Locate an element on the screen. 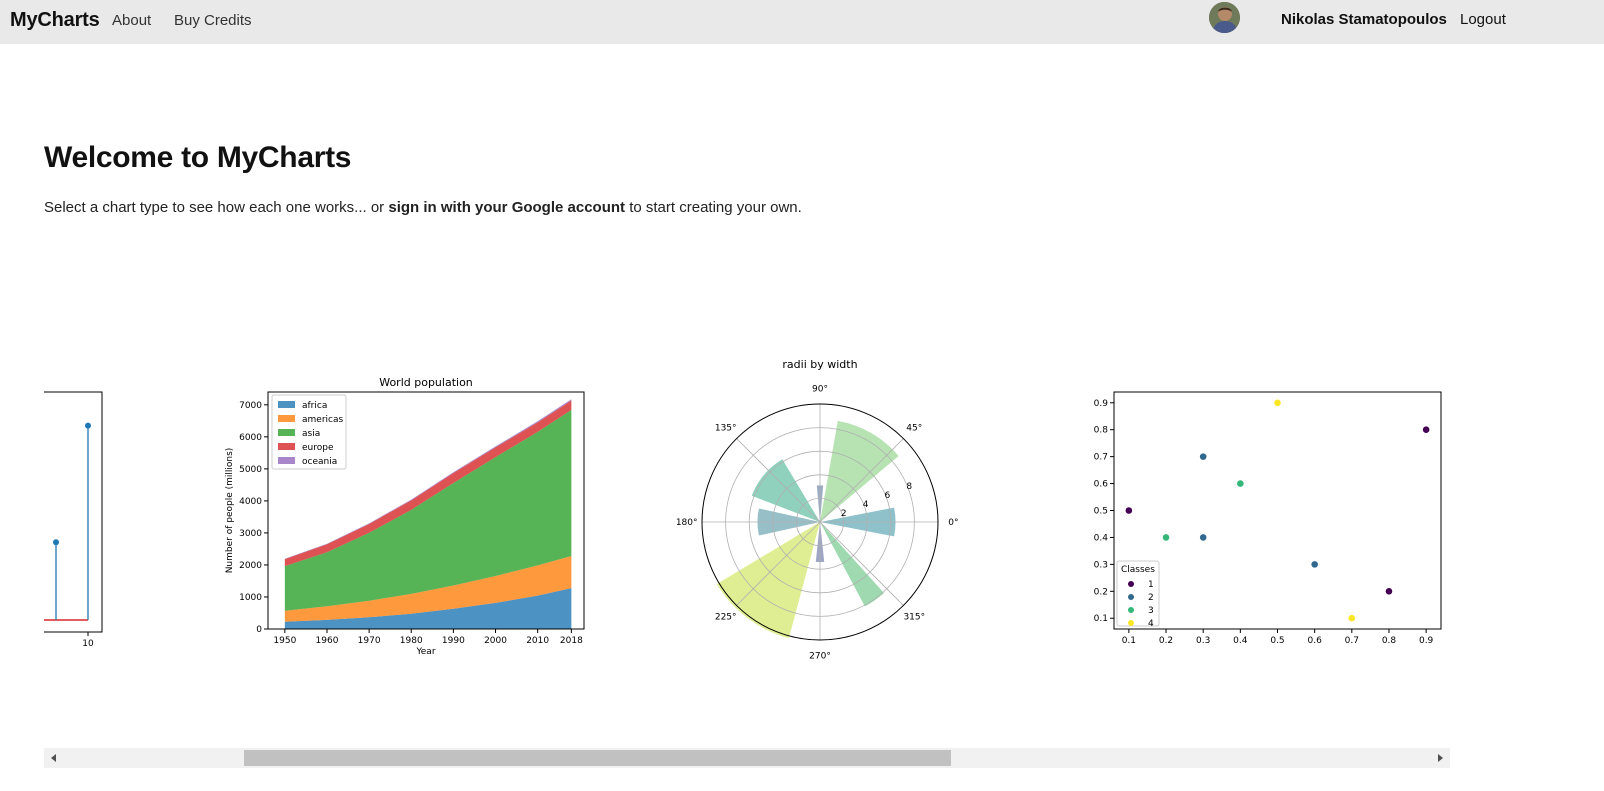 The width and height of the screenshot is (1604, 791). polar-angle-label: 45° is located at coordinates (914, 429).